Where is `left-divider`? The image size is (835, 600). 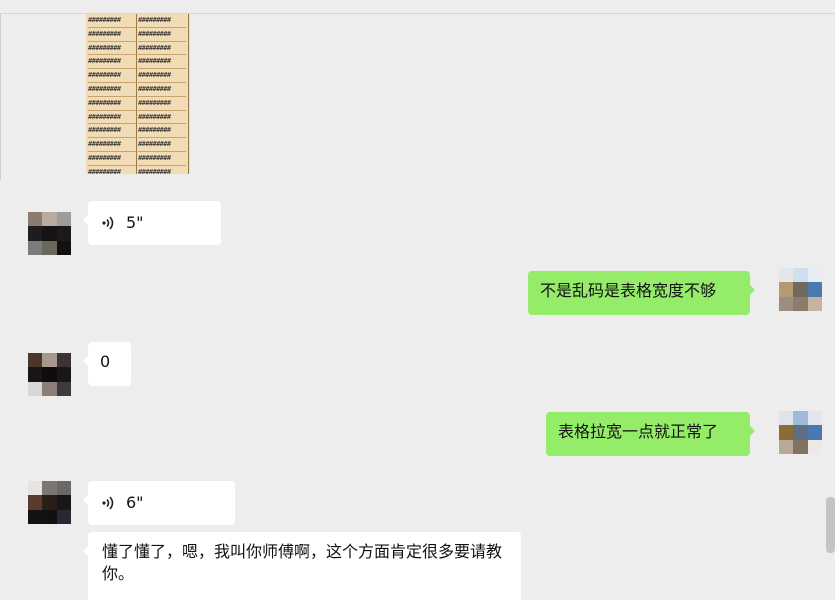
left-divider is located at coordinates (0, 97).